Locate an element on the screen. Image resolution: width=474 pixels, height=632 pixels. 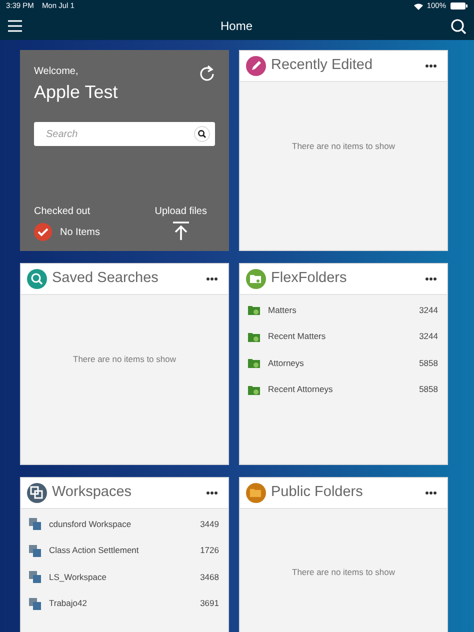
item-name: Attorneys is located at coordinates (286, 363).